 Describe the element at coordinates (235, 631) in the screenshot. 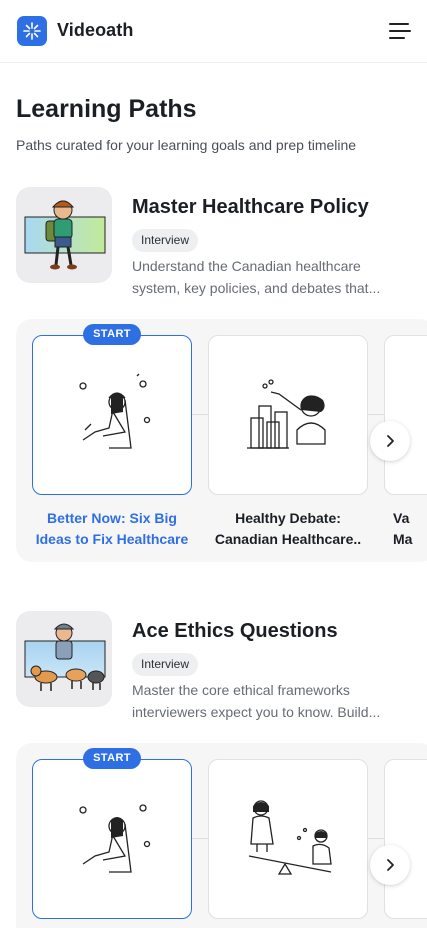

I see `path-title: Ace Ethics Questions` at that location.